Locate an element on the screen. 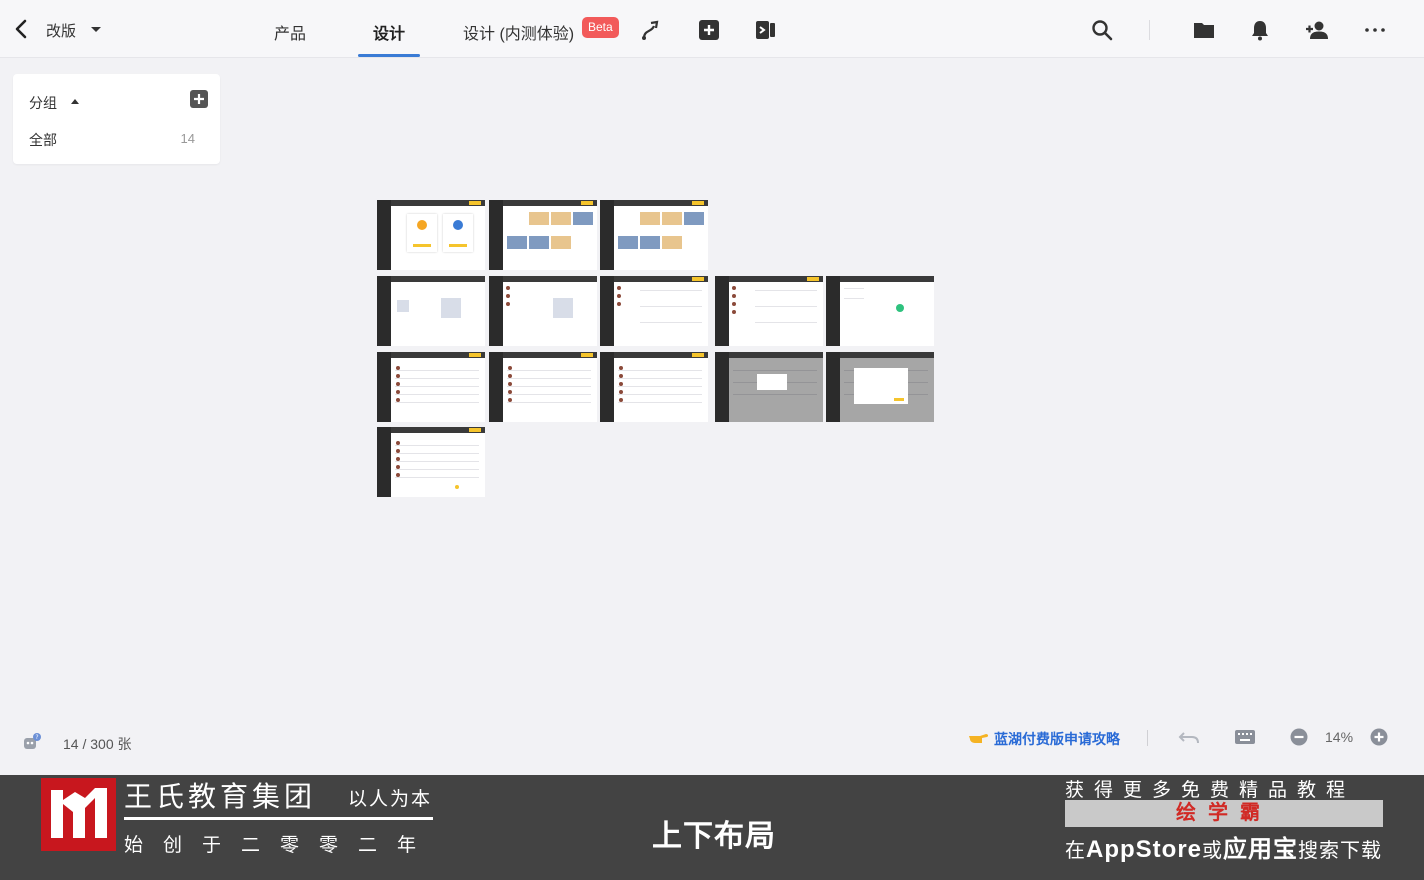 The image size is (1424, 880). more-icon is located at coordinates (1375, 30).